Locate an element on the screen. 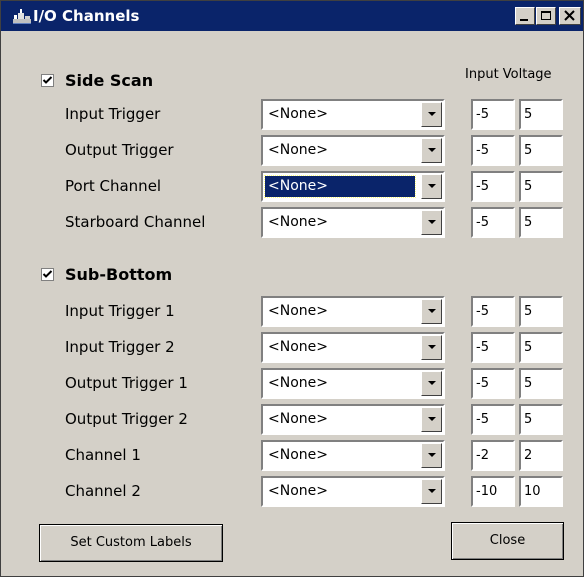  channel-label: Output Trigger 2 is located at coordinates (126, 419).